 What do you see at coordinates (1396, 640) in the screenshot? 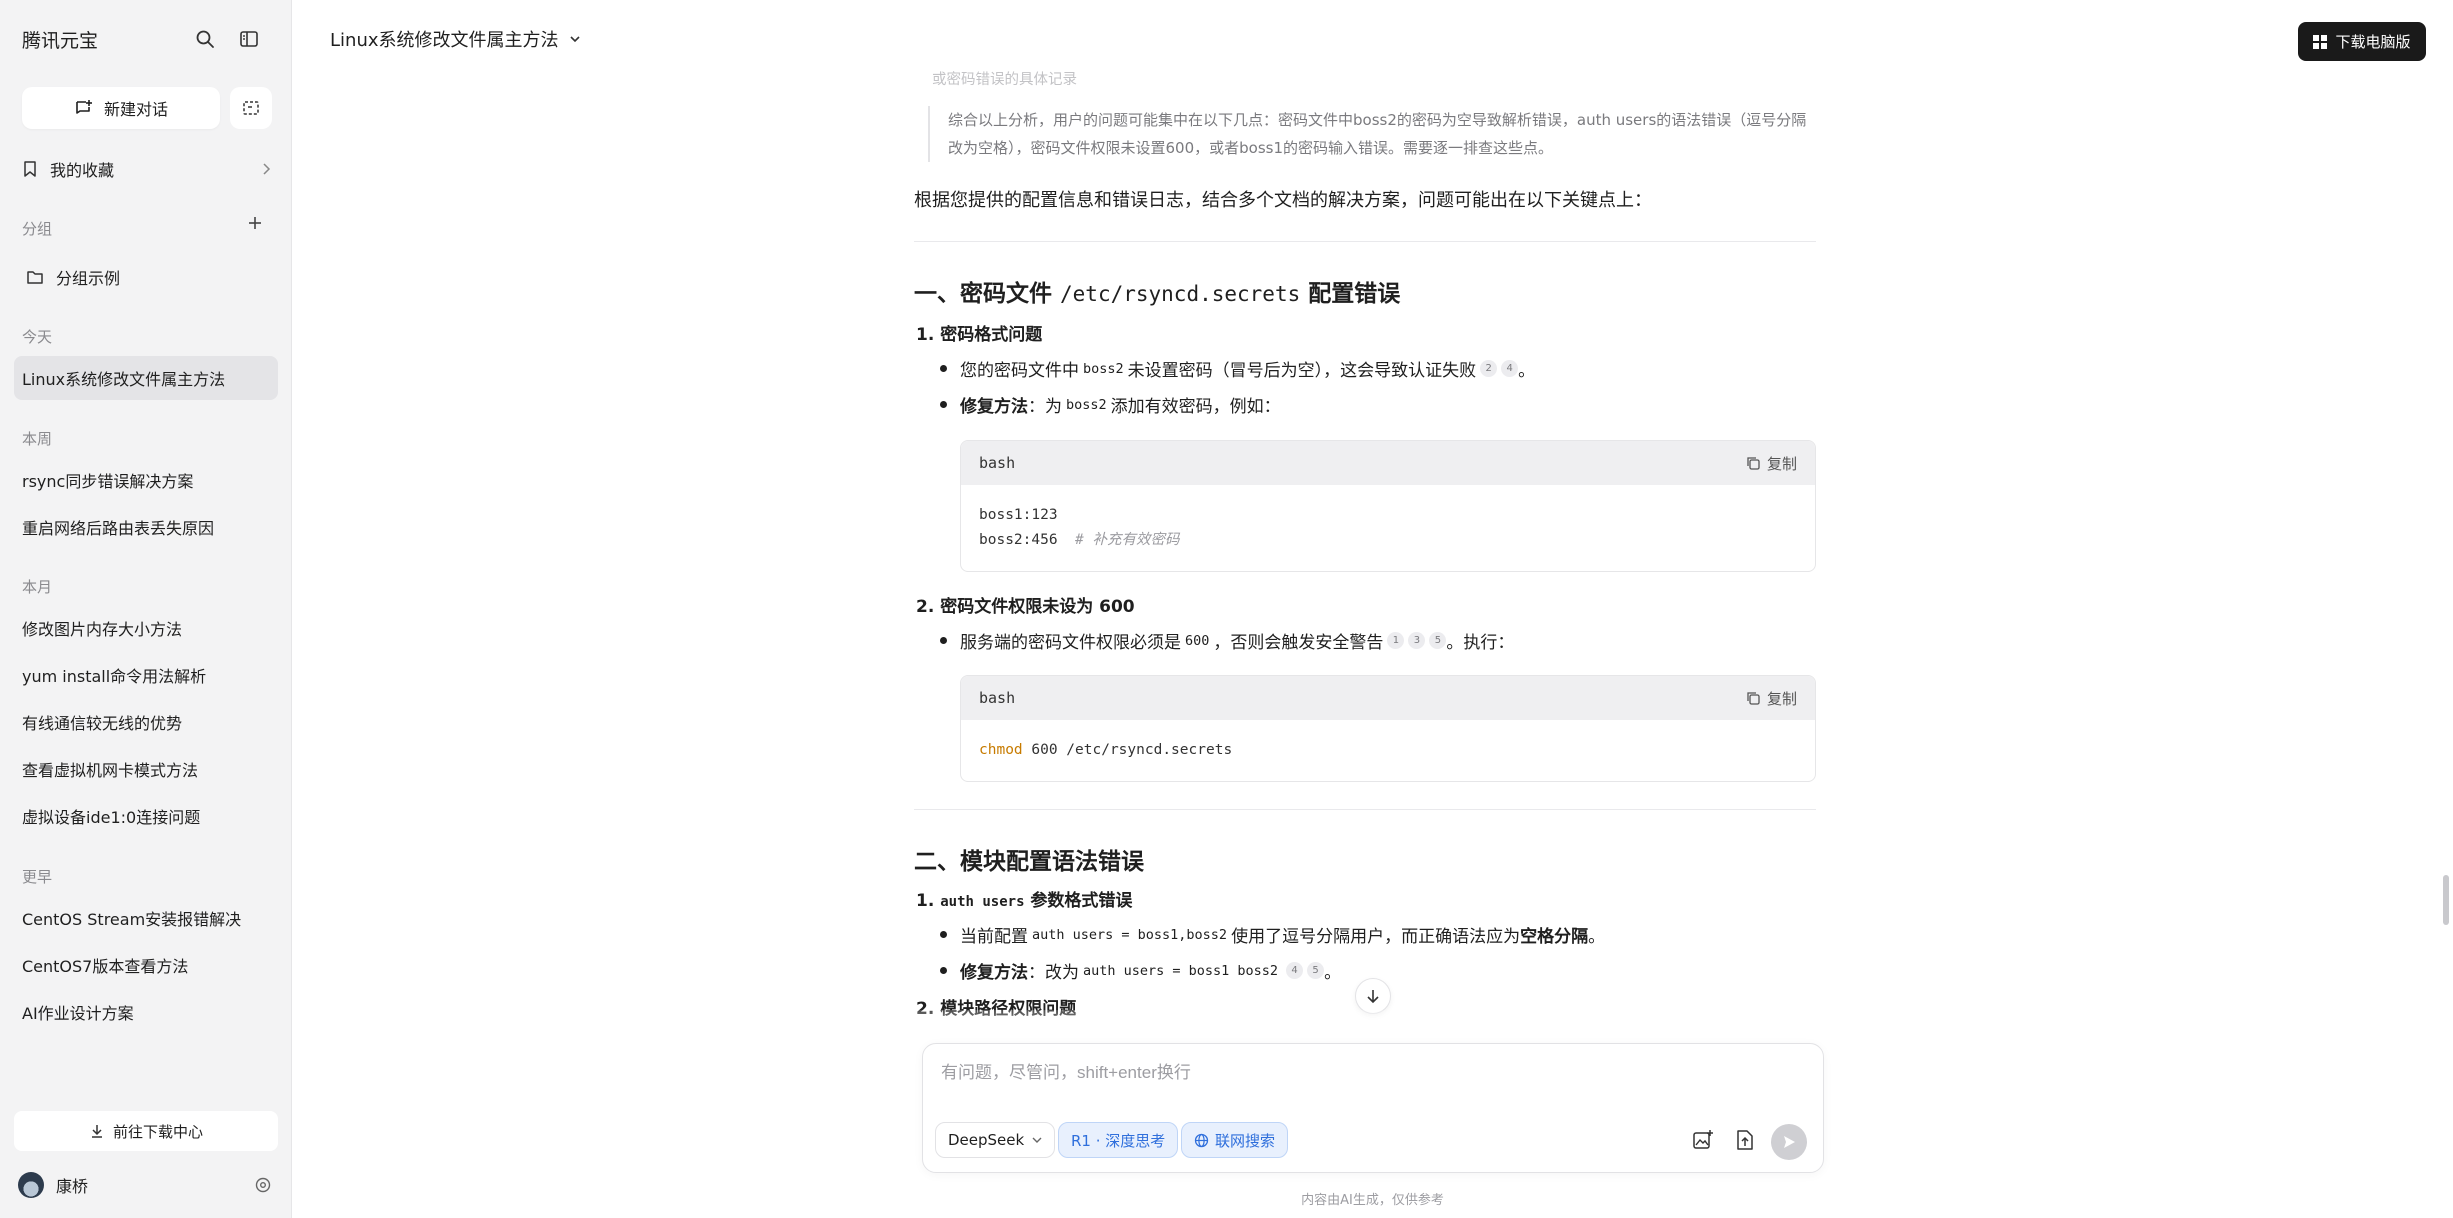
I see `citation-badge: 1` at bounding box center [1396, 640].